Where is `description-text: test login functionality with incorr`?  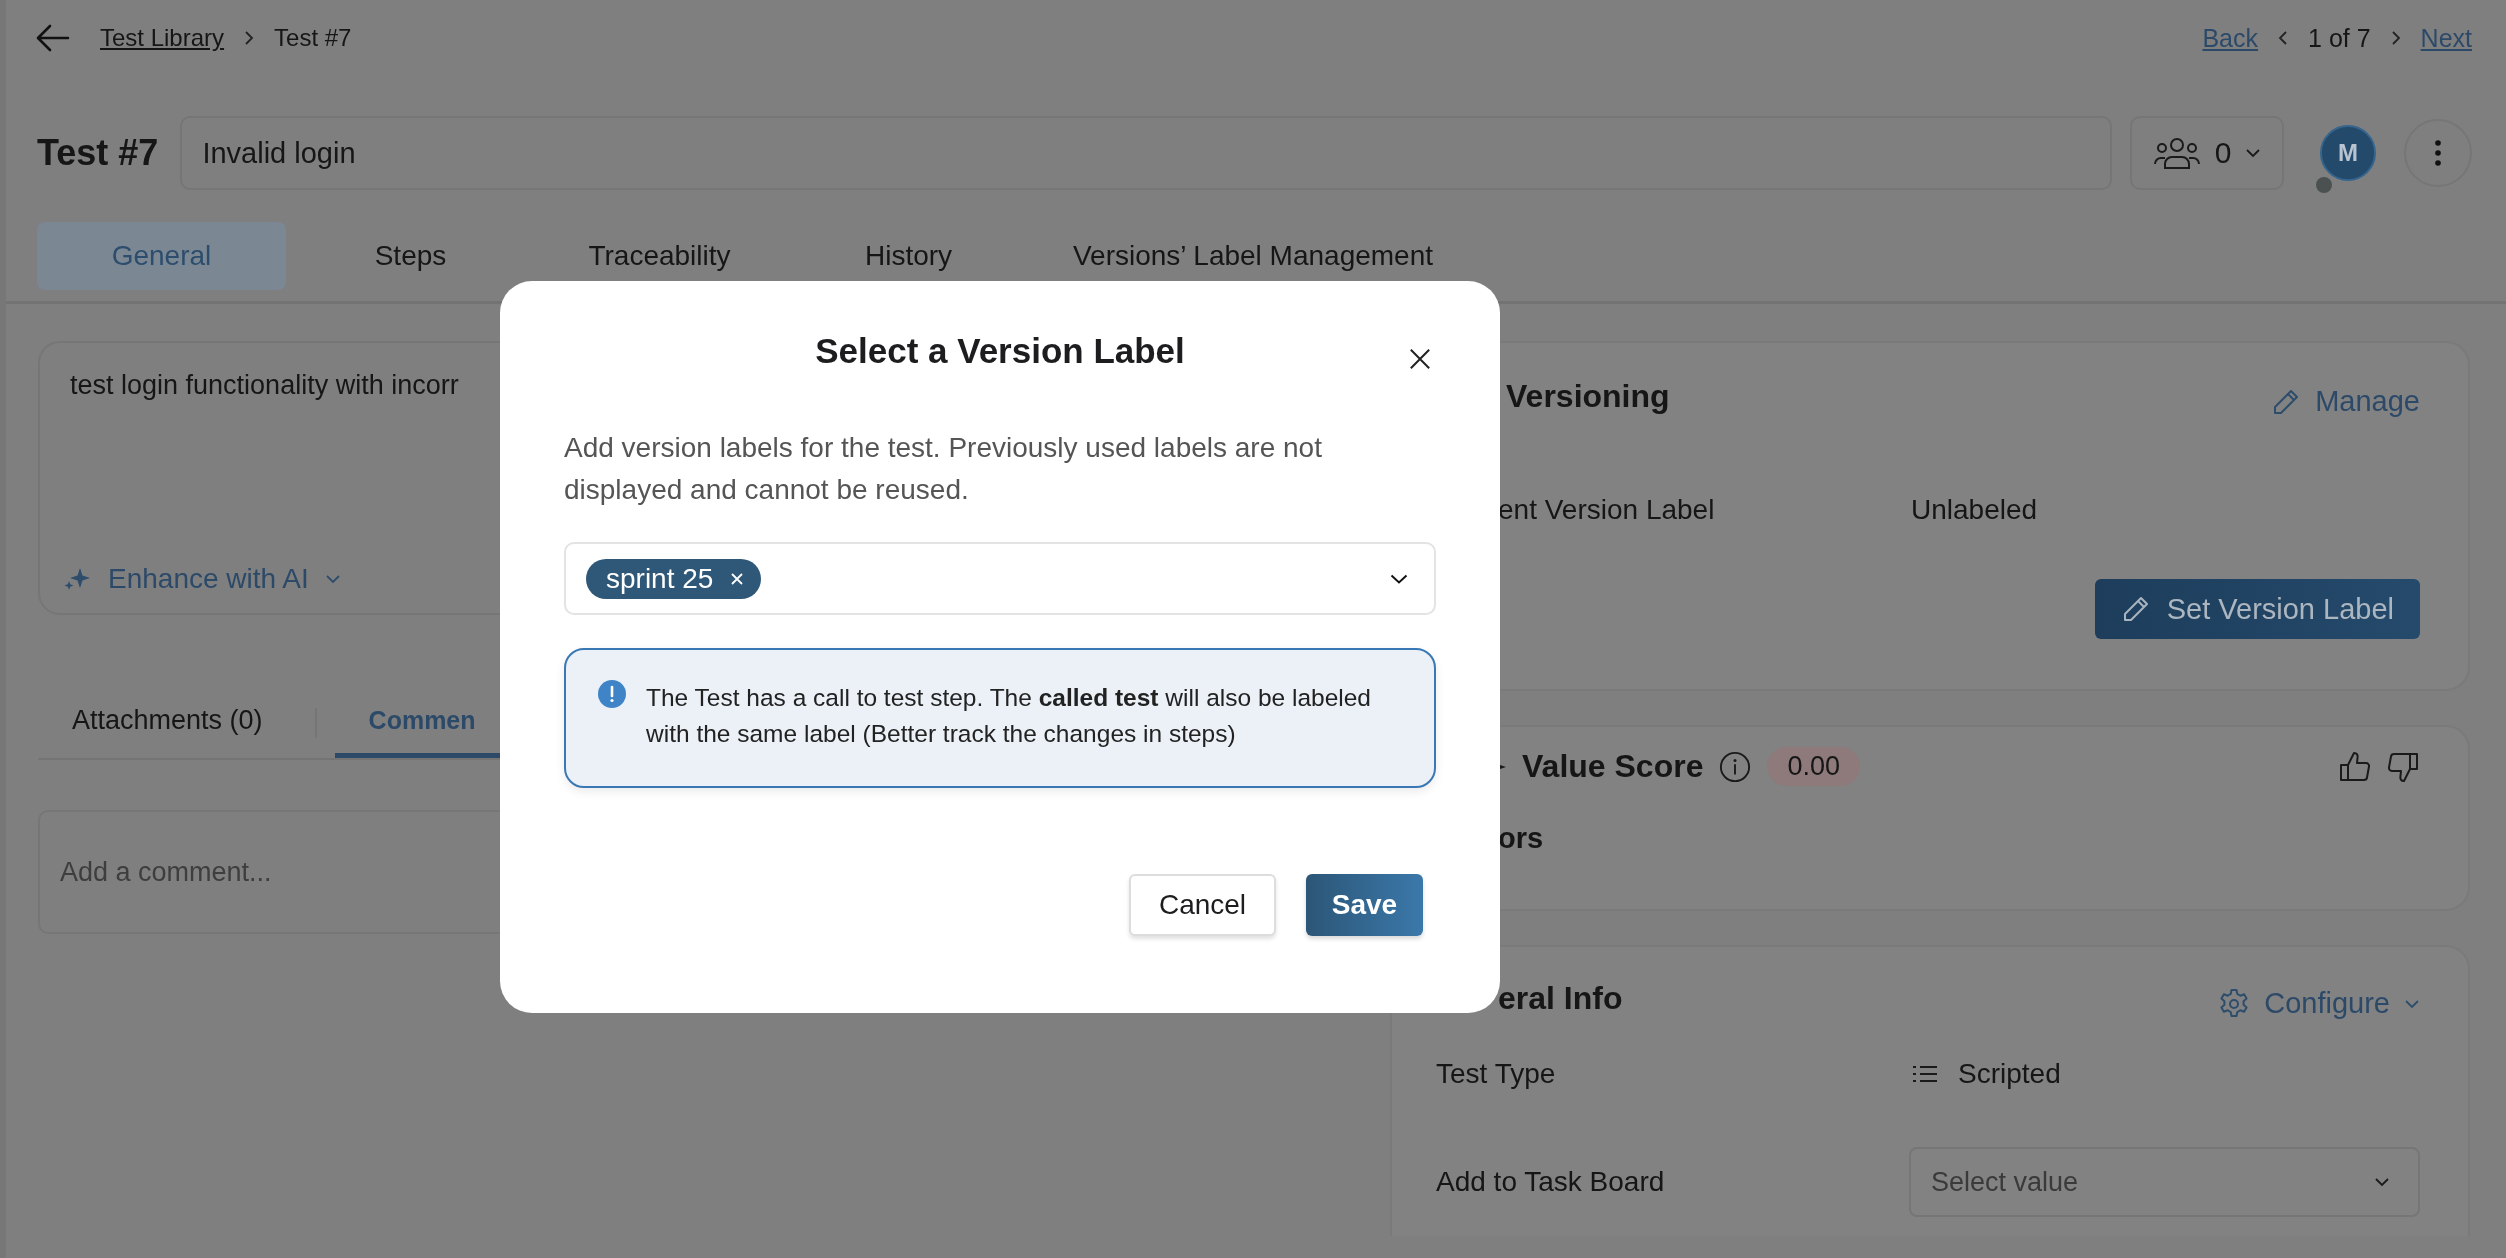 description-text: test login functionality with incorr is located at coordinates (264, 385).